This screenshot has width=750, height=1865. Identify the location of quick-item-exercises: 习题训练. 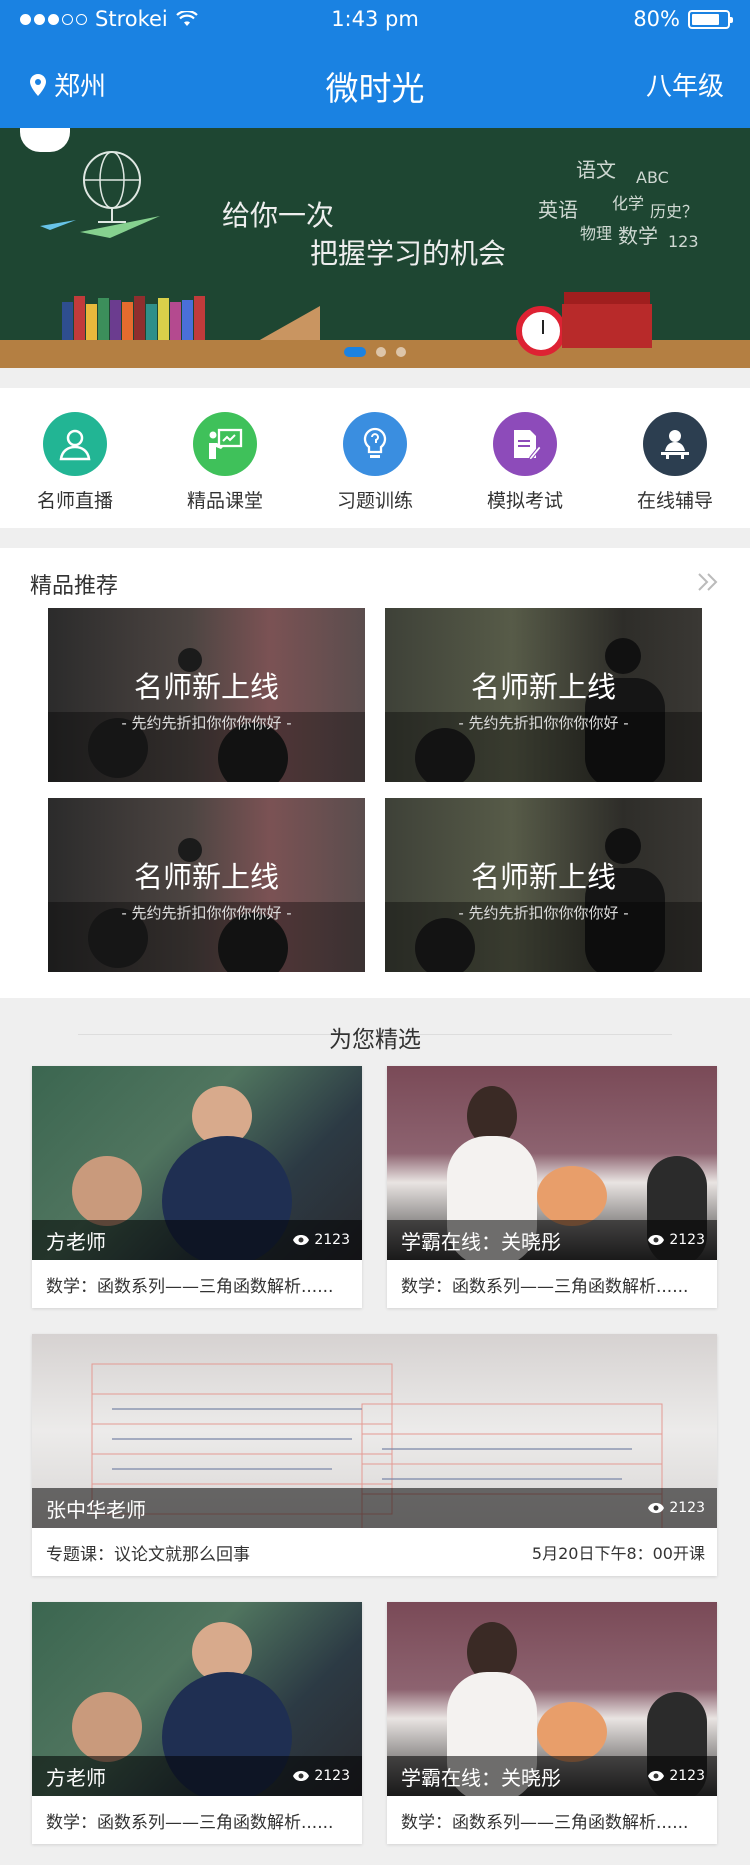
(375, 470).